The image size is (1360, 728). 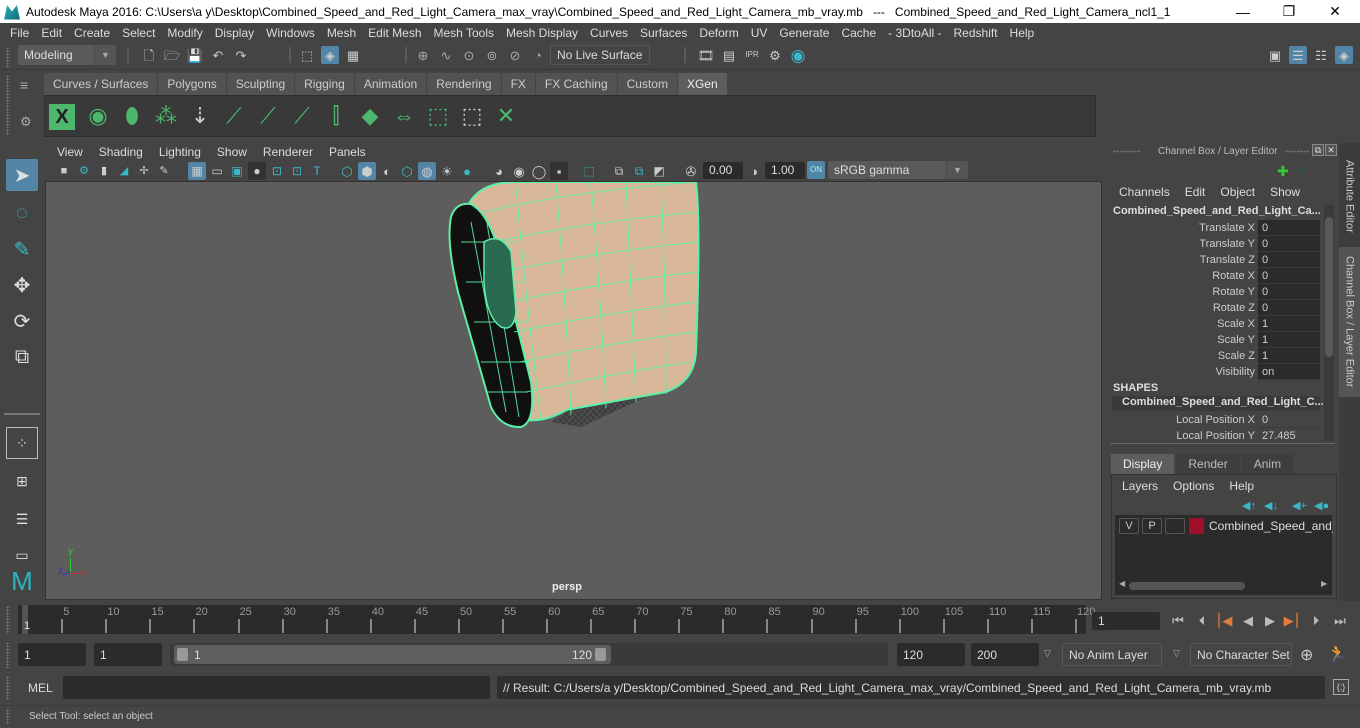 What do you see at coordinates (1306, 655) in the screenshot?
I see `auto-key-icon: ⊕` at bounding box center [1306, 655].